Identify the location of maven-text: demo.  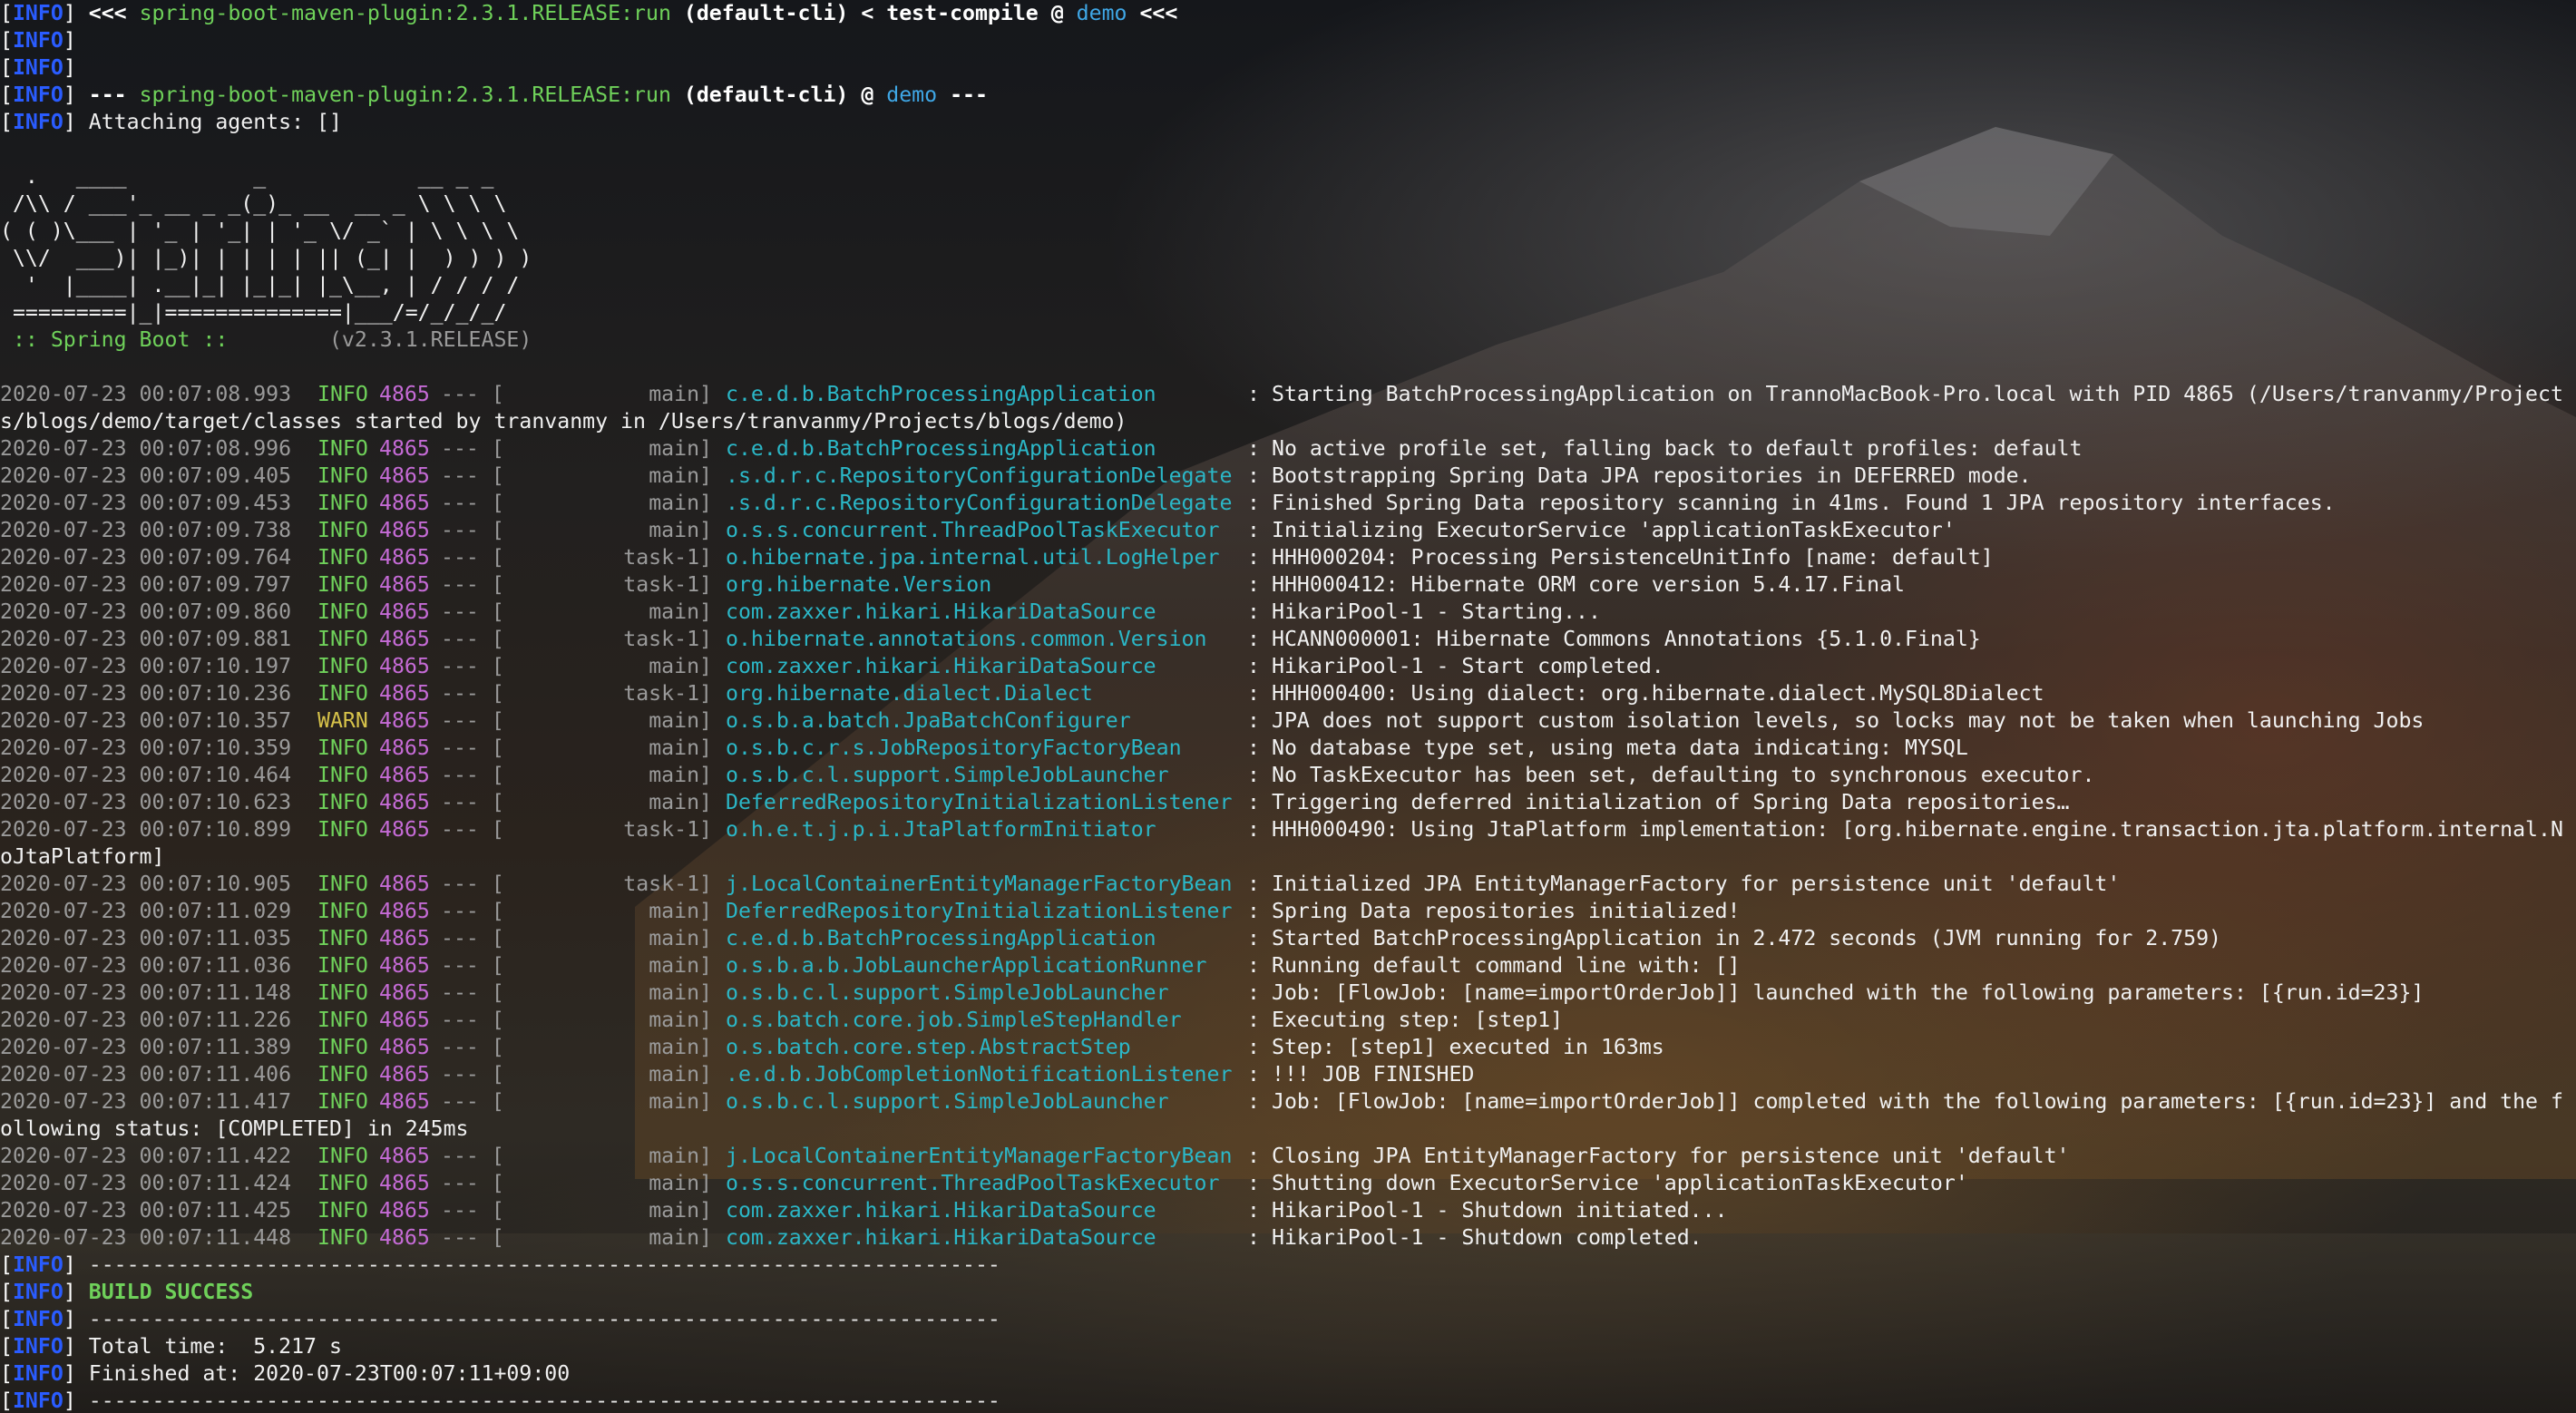
(912, 95).